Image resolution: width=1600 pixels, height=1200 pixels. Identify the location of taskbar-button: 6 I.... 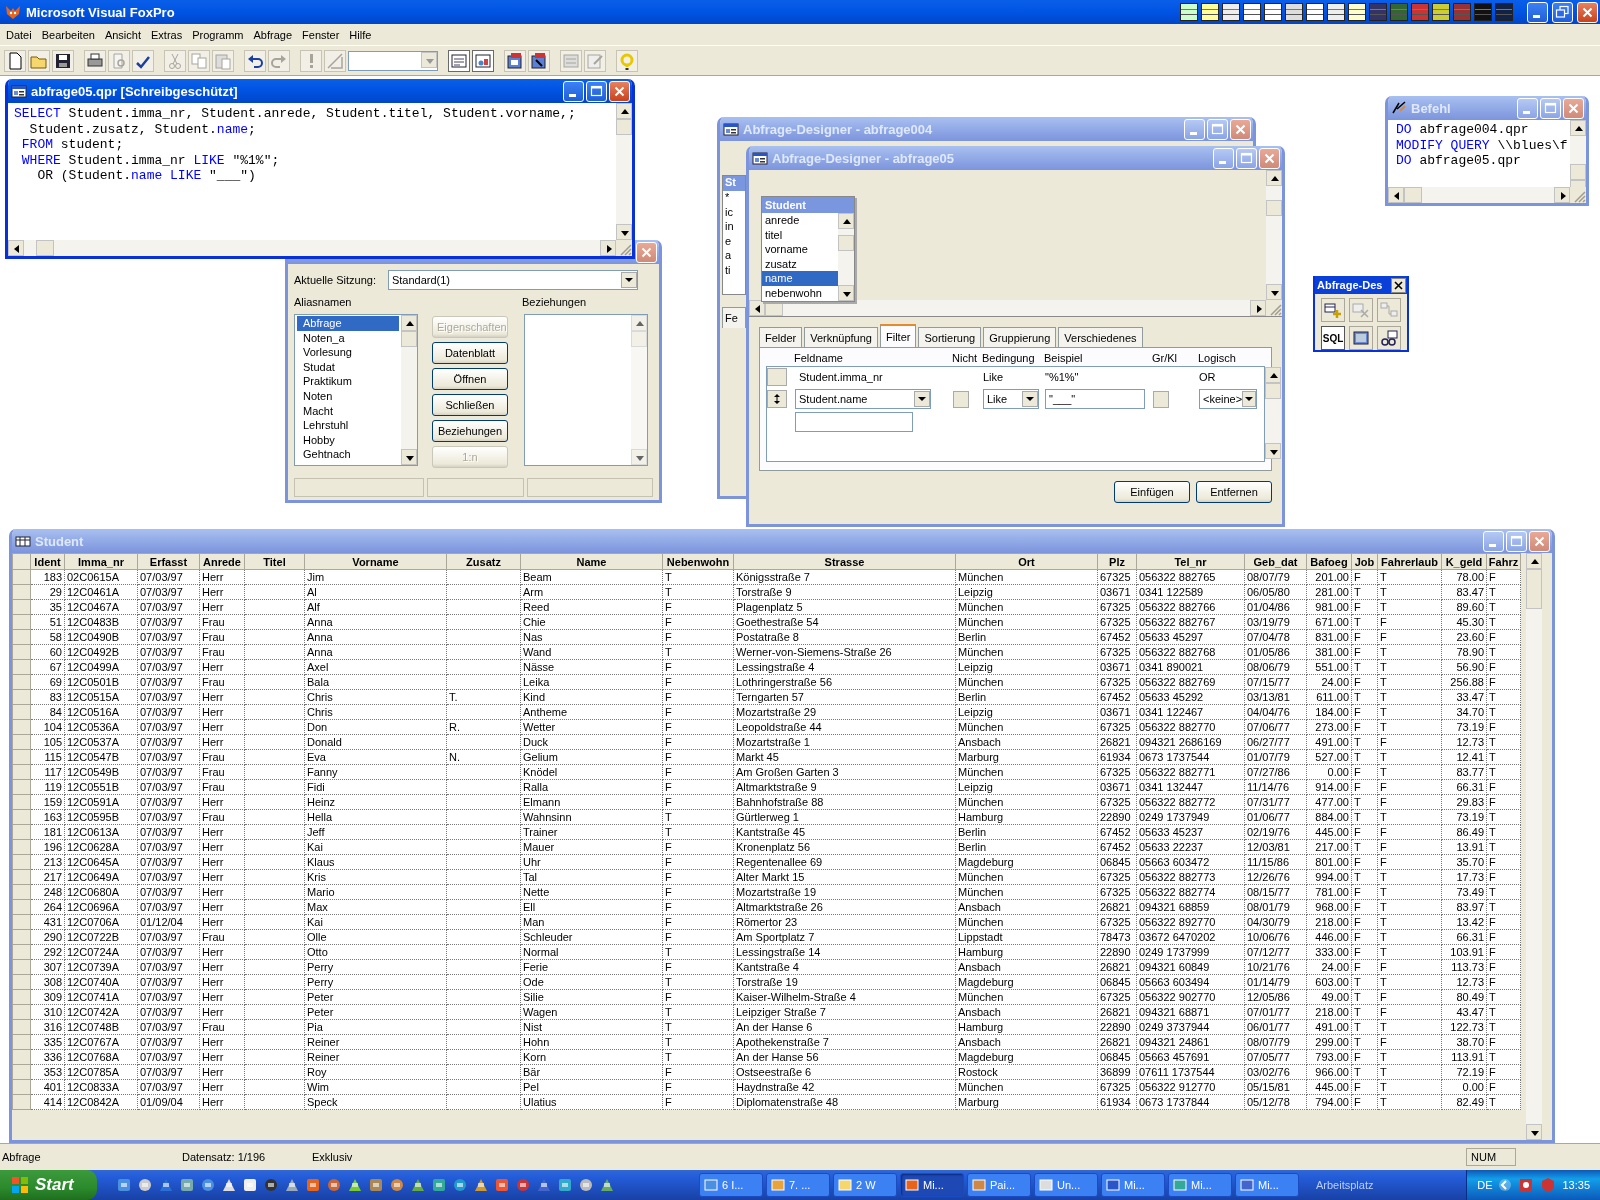
(731, 1185).